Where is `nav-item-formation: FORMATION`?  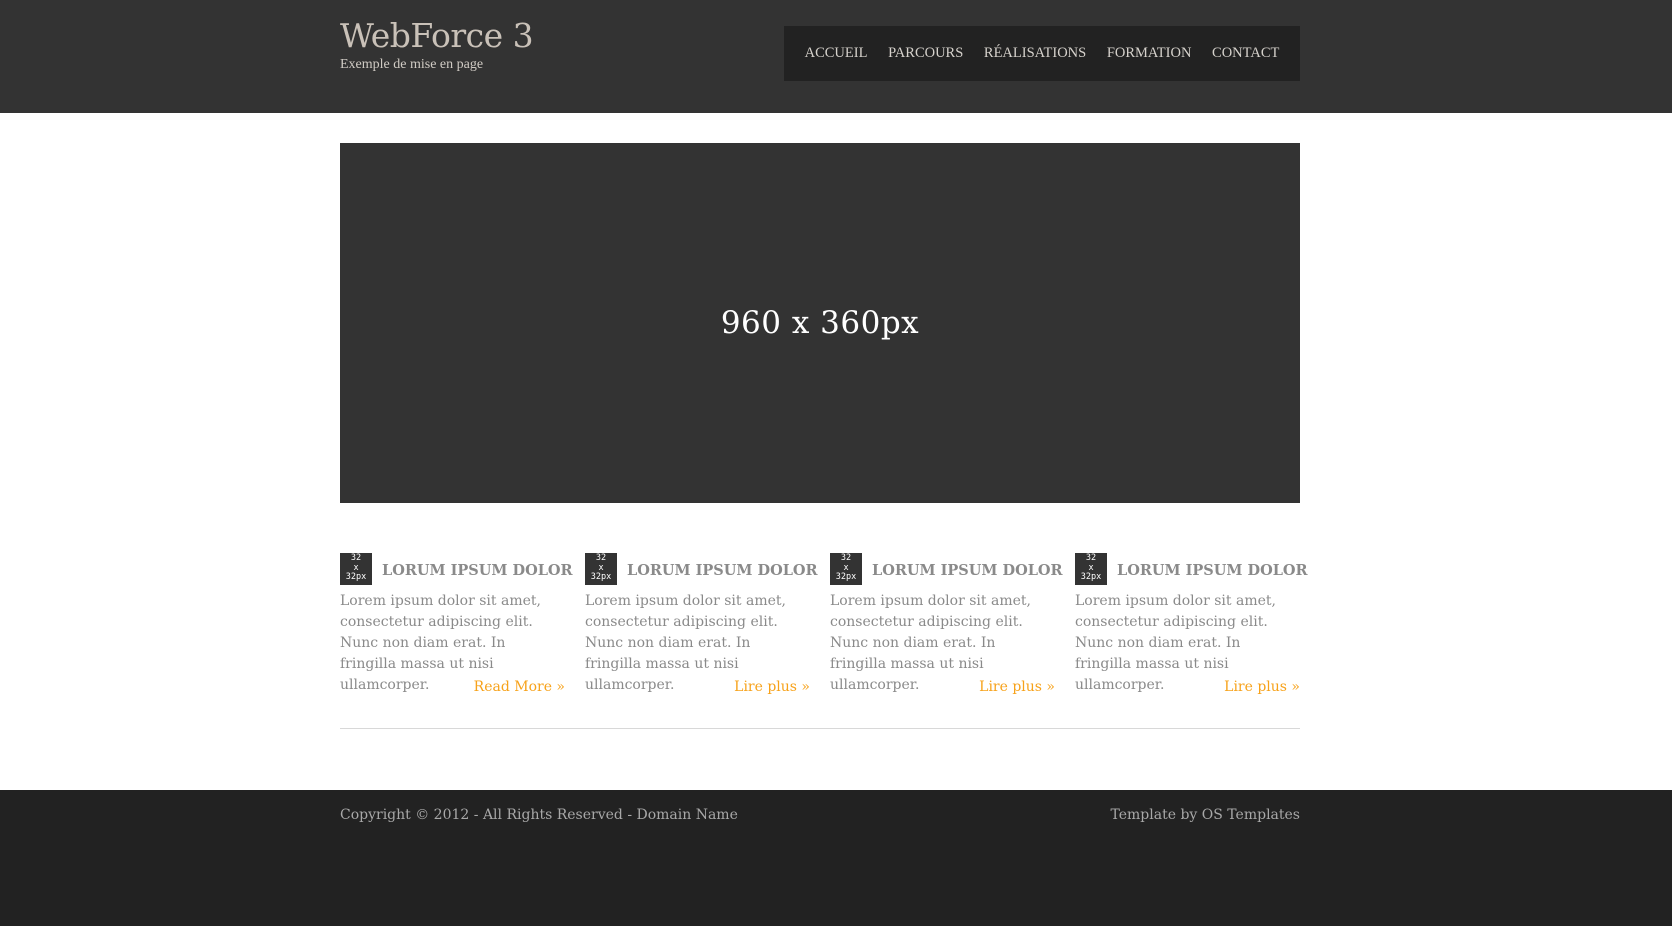
nav-item-formation: FORMATION is located at coordinates (1149, 53).